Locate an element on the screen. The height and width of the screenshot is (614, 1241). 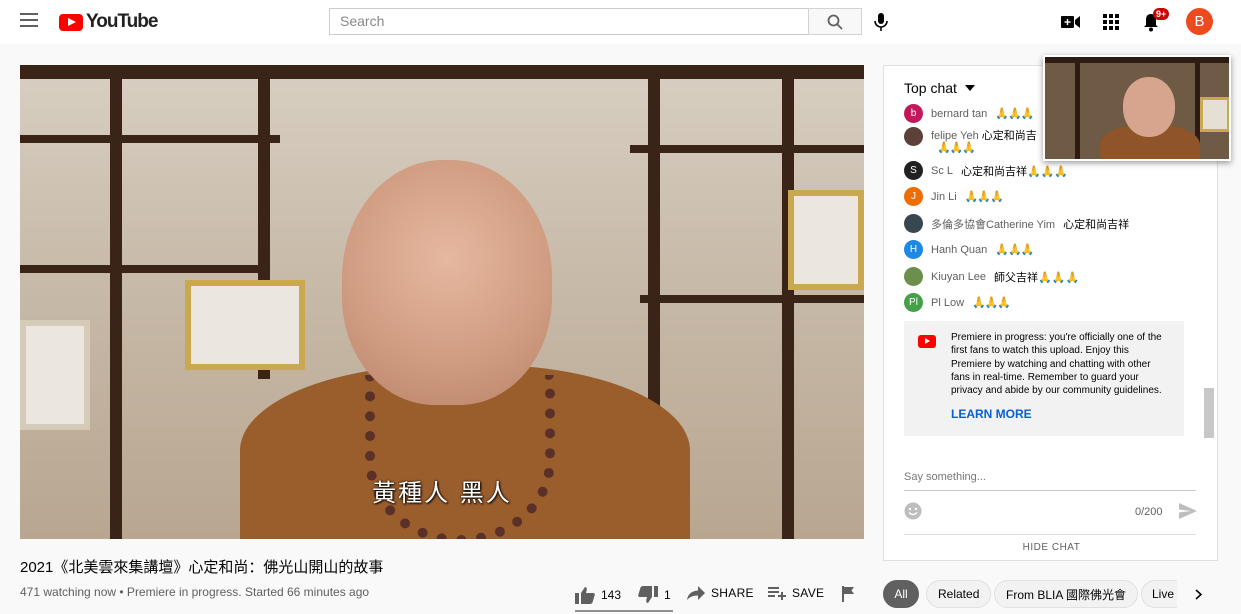
save-button: SAVE is located at coordinates (796, 593).